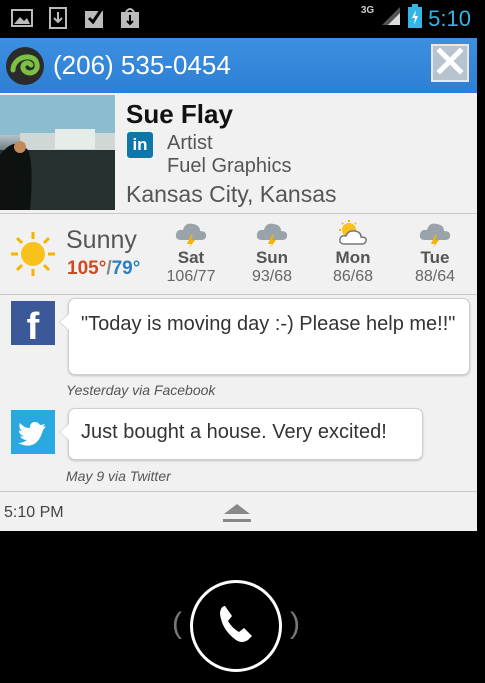 Image resolution: width=485 pixels, height=683 pixels. What do you see at coordinates (272, 276) in the screenshot?
I see `forecast-day-range: 93/68` at bounding box center [272, 276].